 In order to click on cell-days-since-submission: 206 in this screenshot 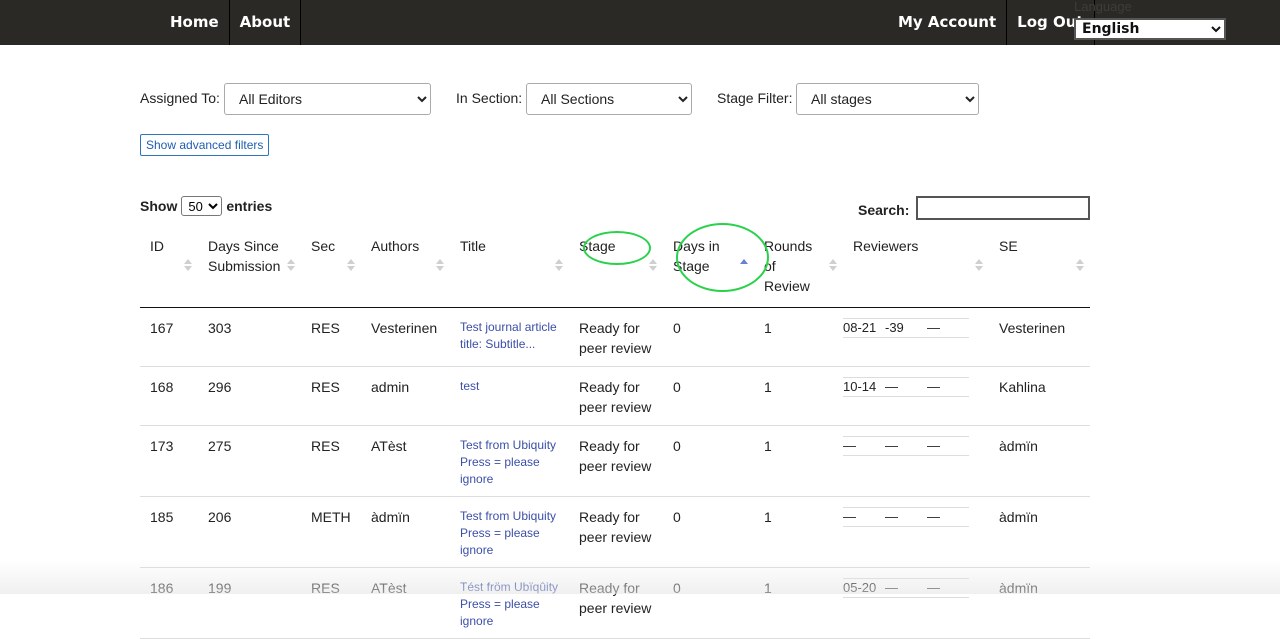, I will do `click(249, 532)`.